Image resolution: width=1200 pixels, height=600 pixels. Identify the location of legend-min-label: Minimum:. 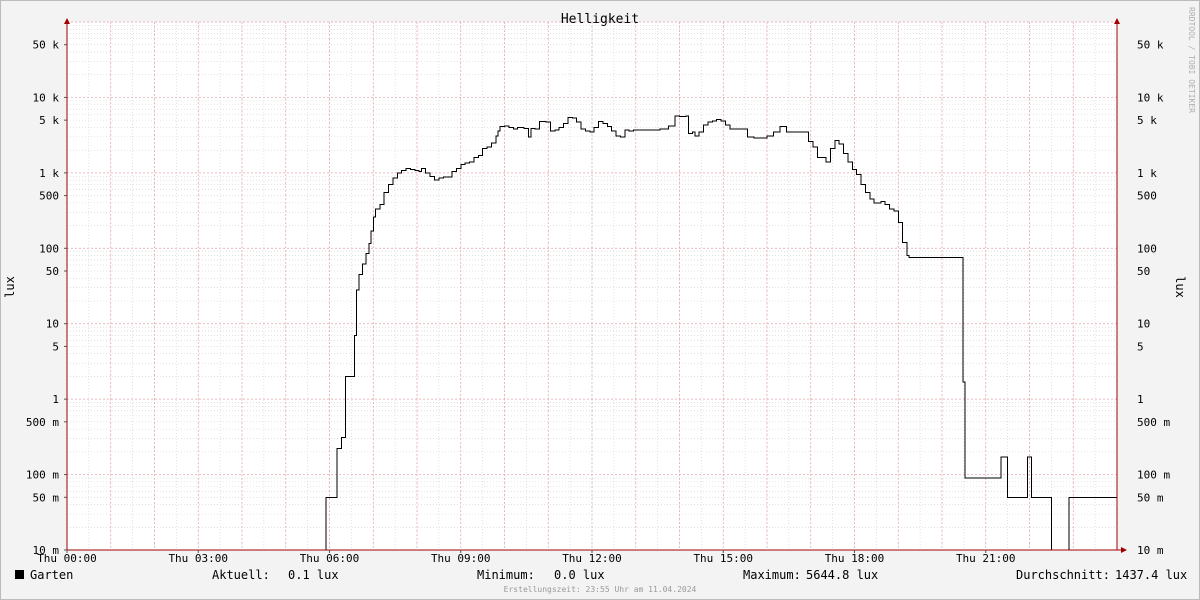
(506, 575).